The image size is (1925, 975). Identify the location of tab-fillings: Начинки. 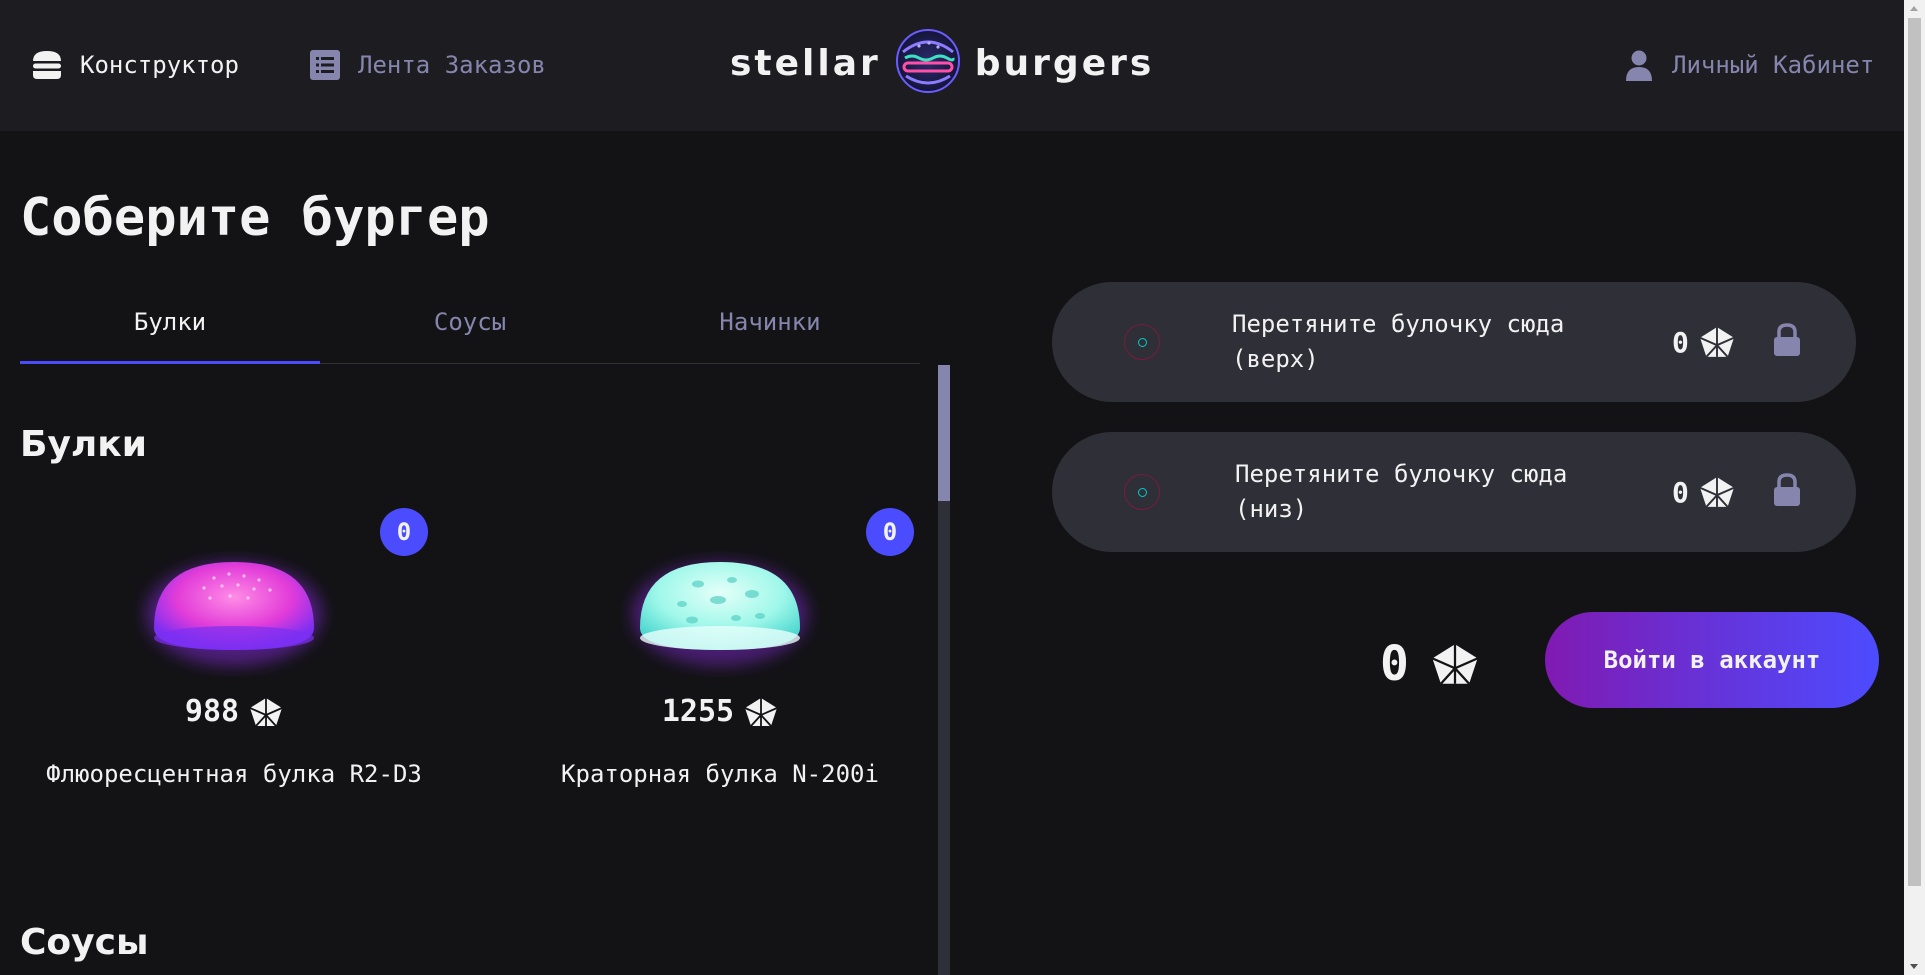
(770, 329).